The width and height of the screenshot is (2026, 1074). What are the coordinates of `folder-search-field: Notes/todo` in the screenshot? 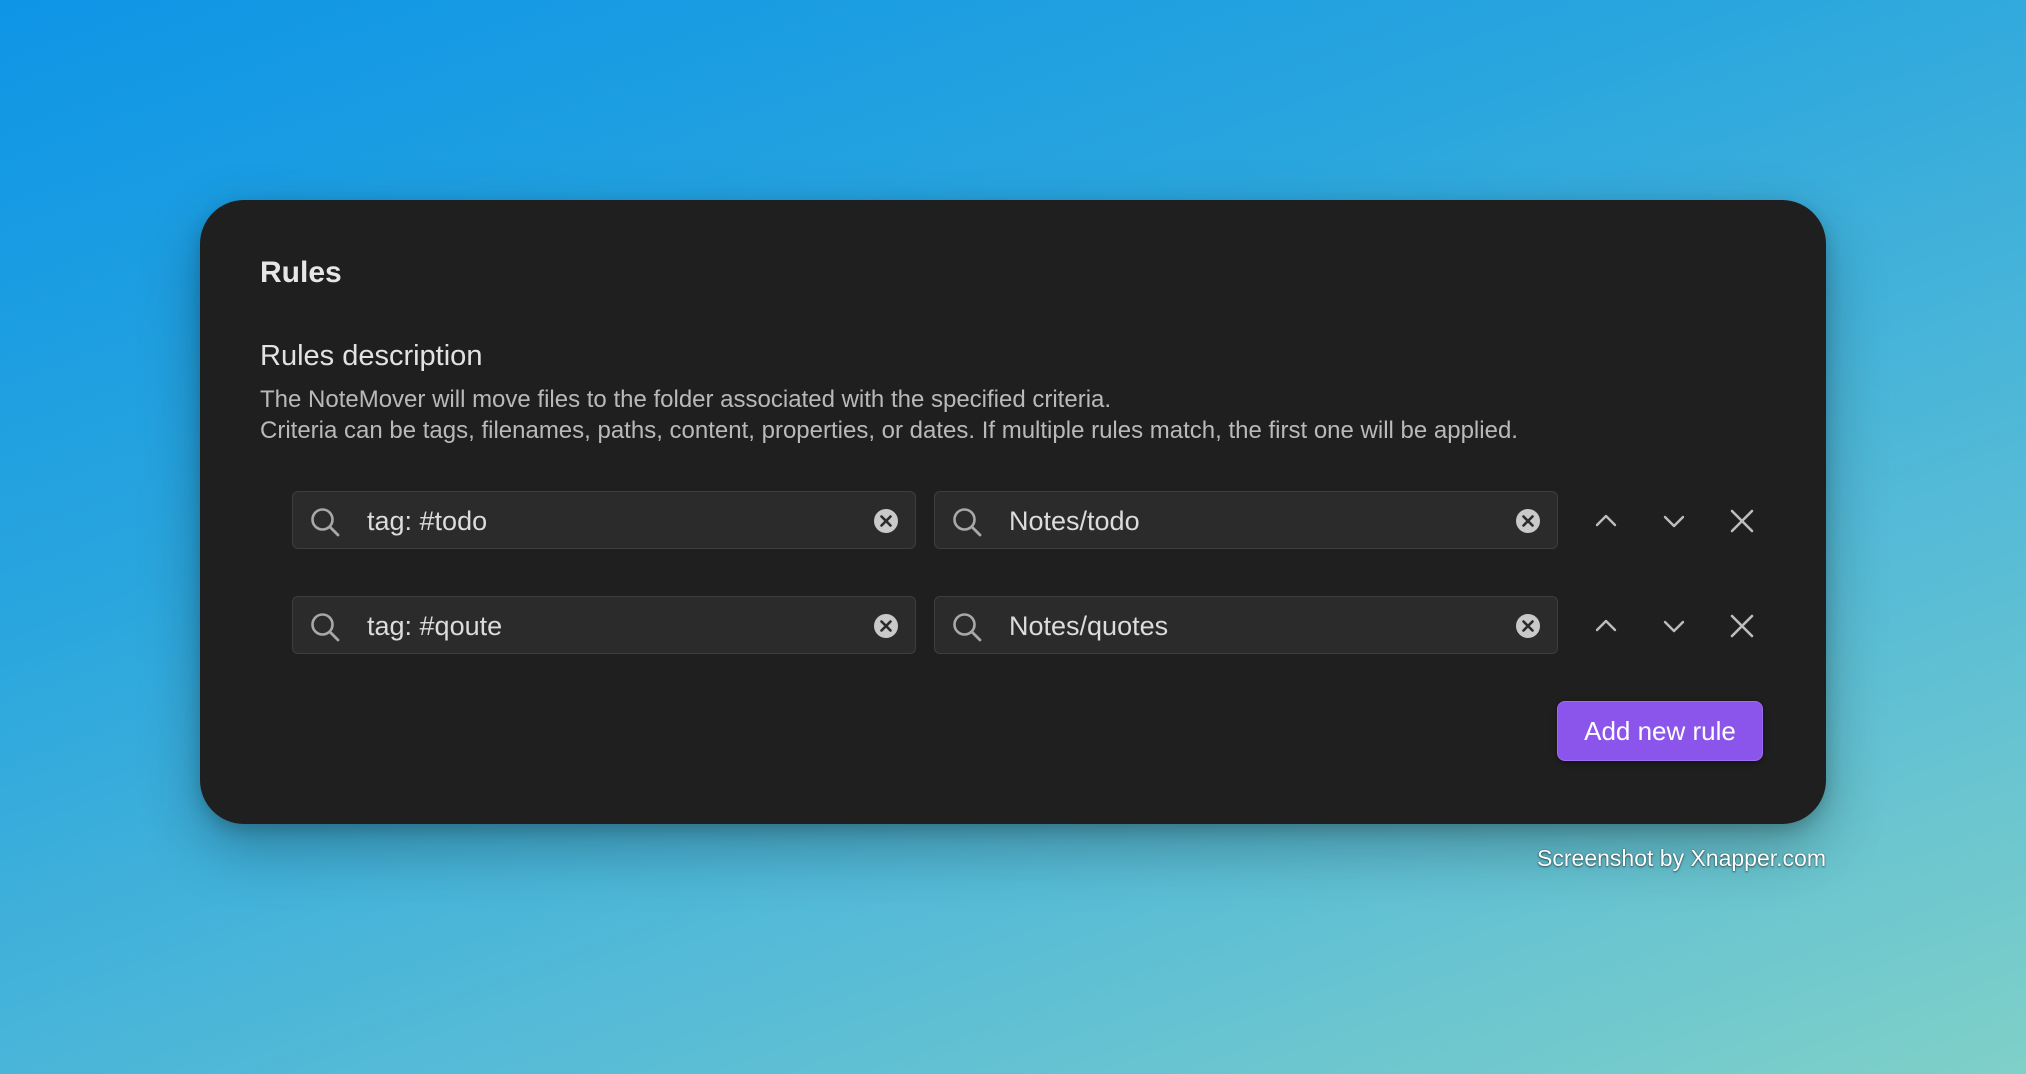 It's located at (1246, 520).